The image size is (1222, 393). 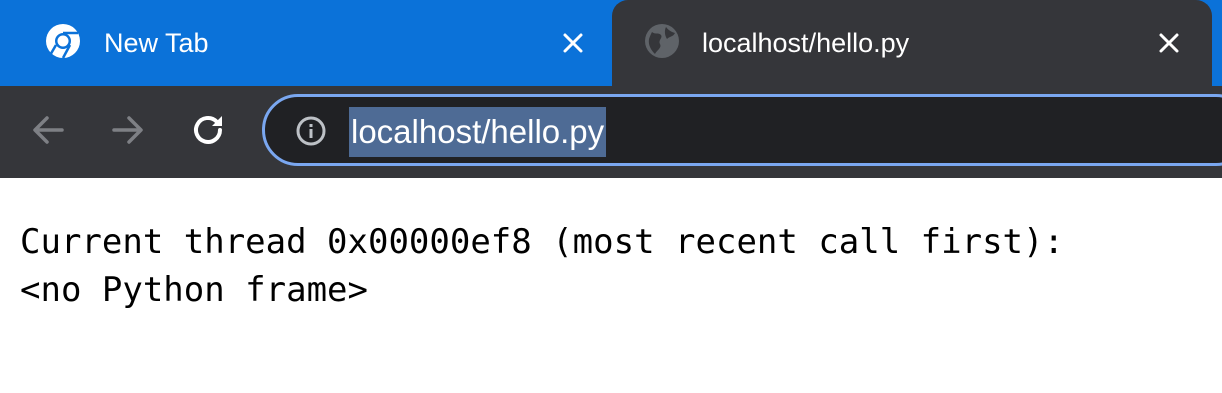 What do you see at coordinates (194, 290) in the screenshot?
I see `traceback-line: <no Python frame>` at bounding box center [194, 290].